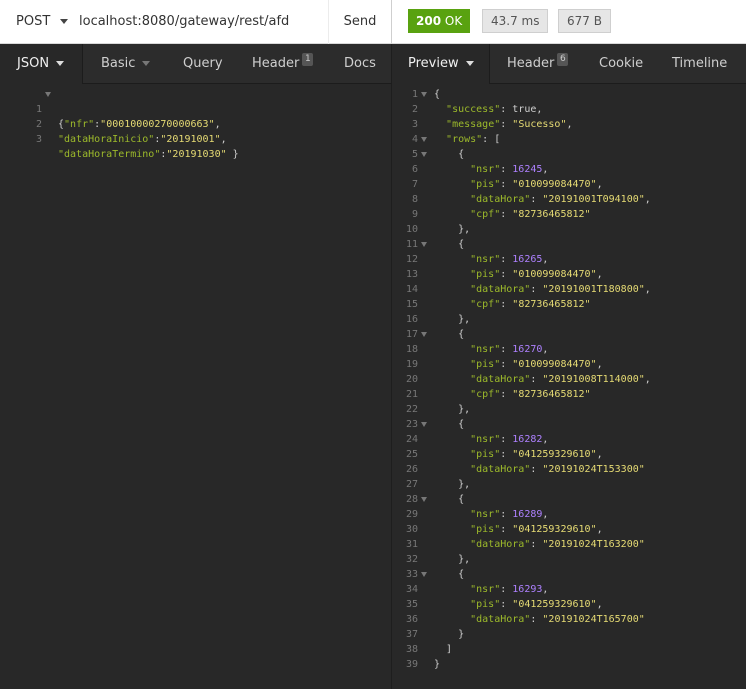 Image resolution: width=746 pixels, height=689 pixels. Describe the element at coordinates (414, 94) in the screenshot. I see `line-number: 1` at that location.